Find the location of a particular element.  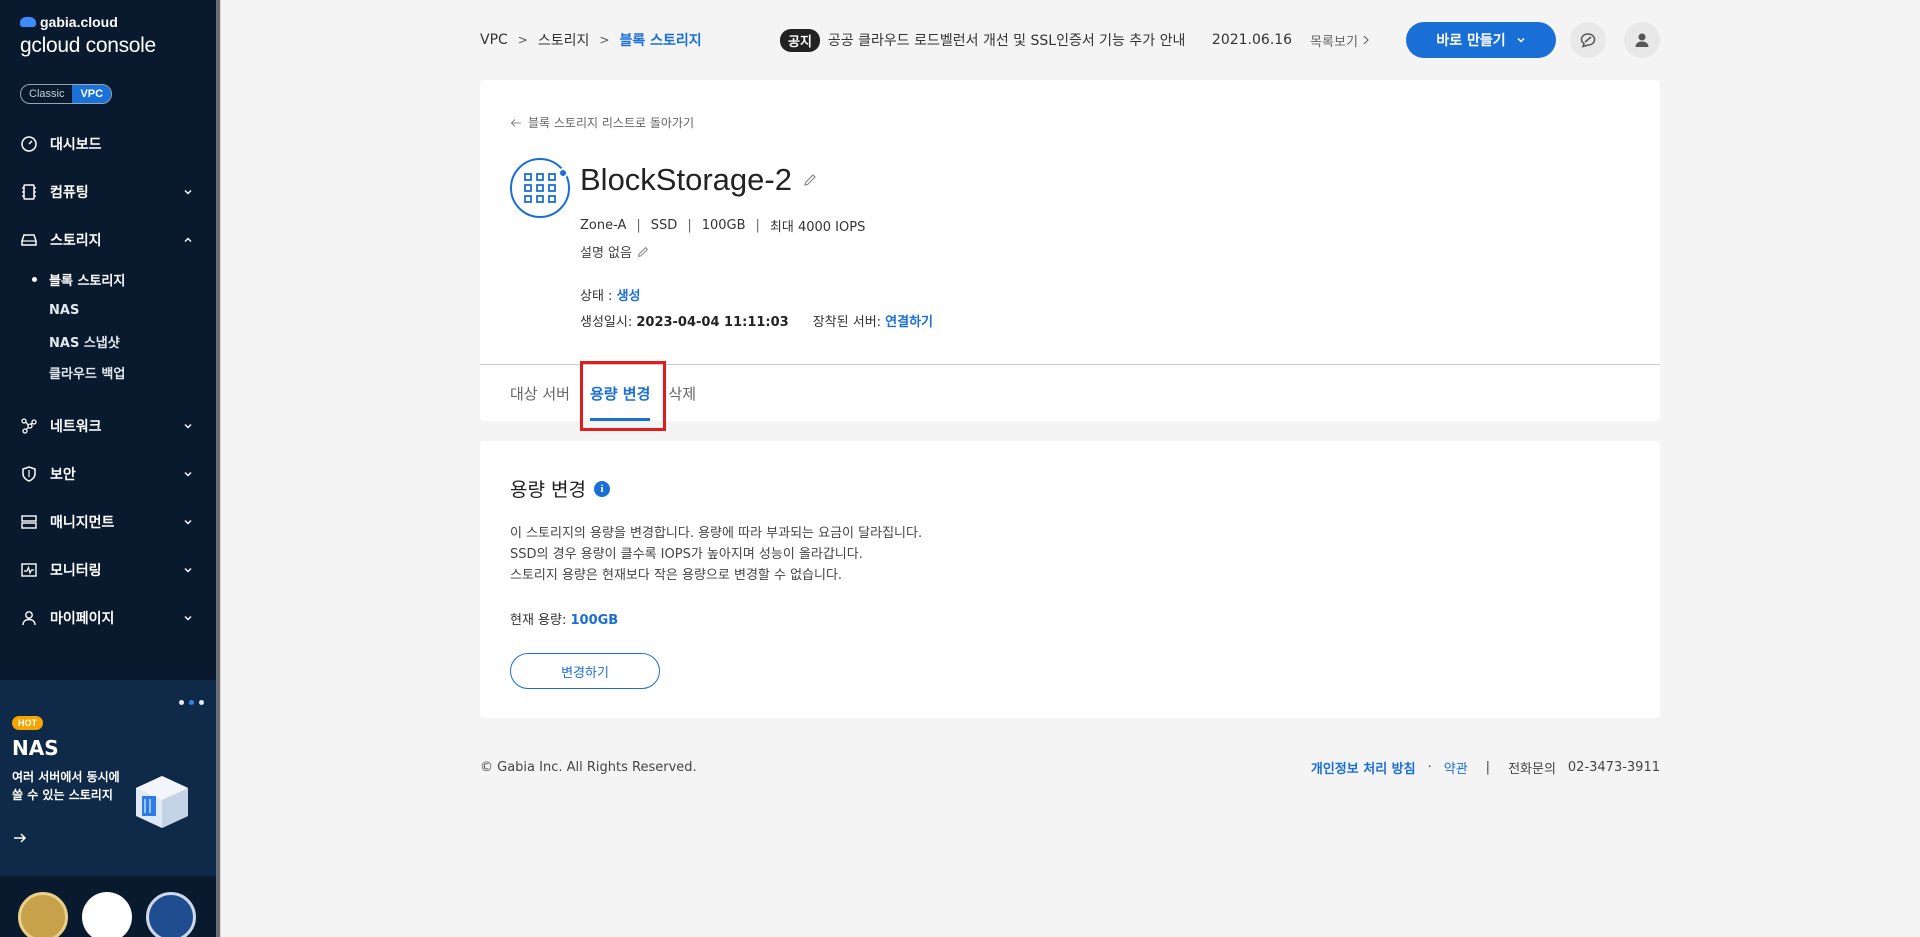

sidebar-subitem-nas-snapshot: NAS 스냅샷 is located at coordinates (124, 341).